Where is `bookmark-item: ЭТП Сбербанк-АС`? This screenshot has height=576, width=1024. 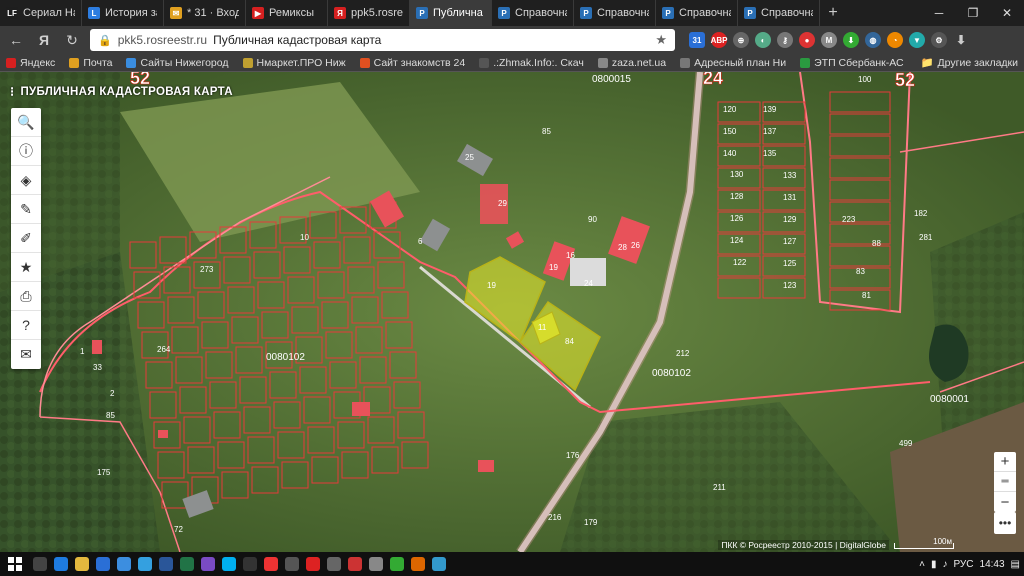
bookmark-item: ЭТП Сбербанк-АС is located at coordinates (852, 63).